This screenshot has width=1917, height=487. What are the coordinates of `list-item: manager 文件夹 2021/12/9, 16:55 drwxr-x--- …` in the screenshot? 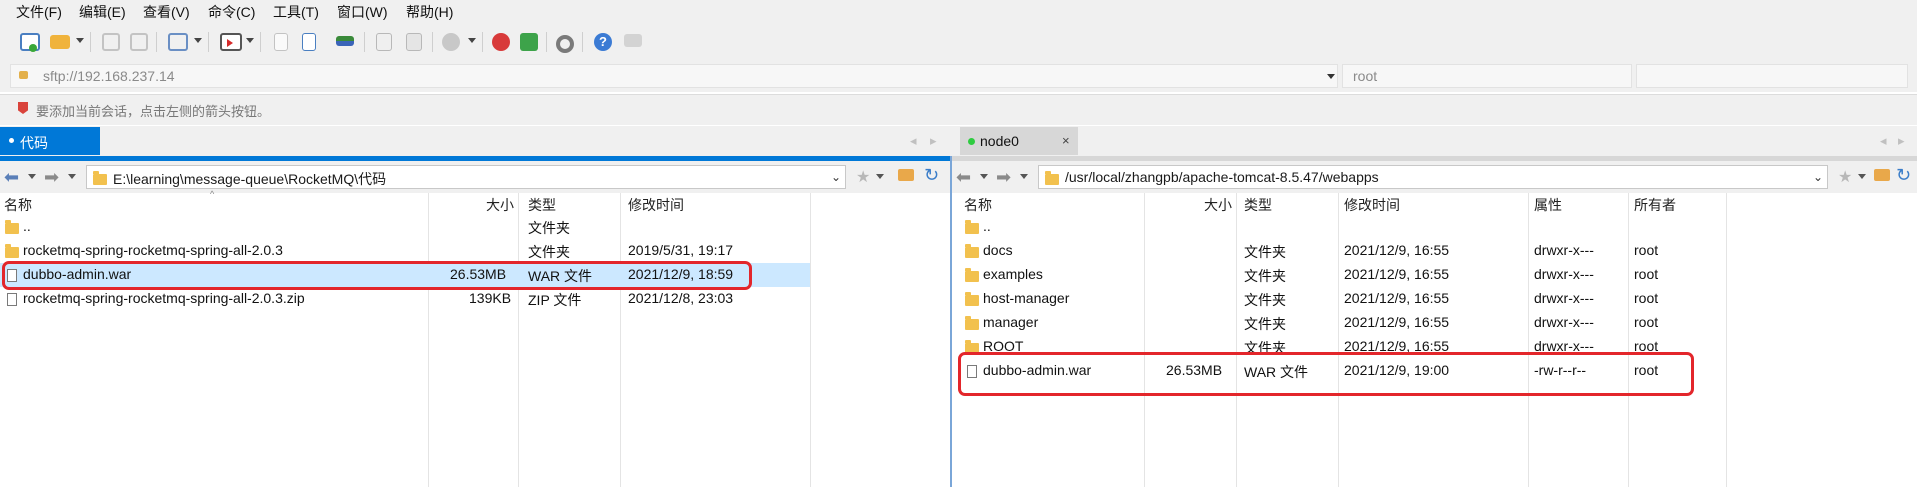 It's located at (1434, 323).